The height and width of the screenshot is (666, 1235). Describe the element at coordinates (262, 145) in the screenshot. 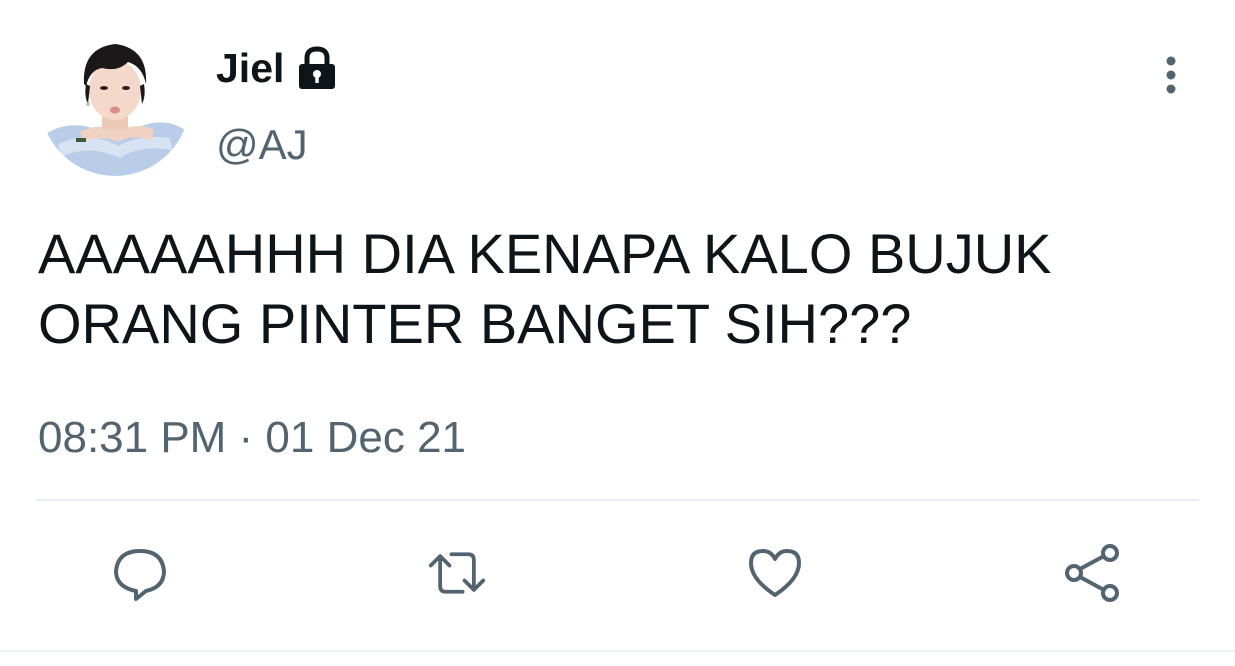

I see `handle: @AJ` at that location.